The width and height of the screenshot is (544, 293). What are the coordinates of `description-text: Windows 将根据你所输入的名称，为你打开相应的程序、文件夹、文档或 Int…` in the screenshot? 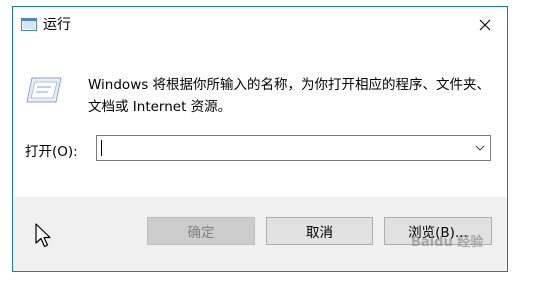 It's located at (289, 96).